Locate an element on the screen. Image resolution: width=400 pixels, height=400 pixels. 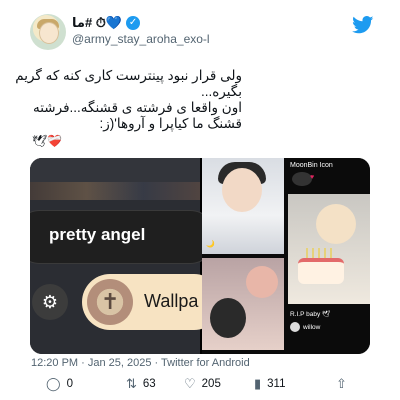
like-count: 205 is located at coordinates (211, 384).